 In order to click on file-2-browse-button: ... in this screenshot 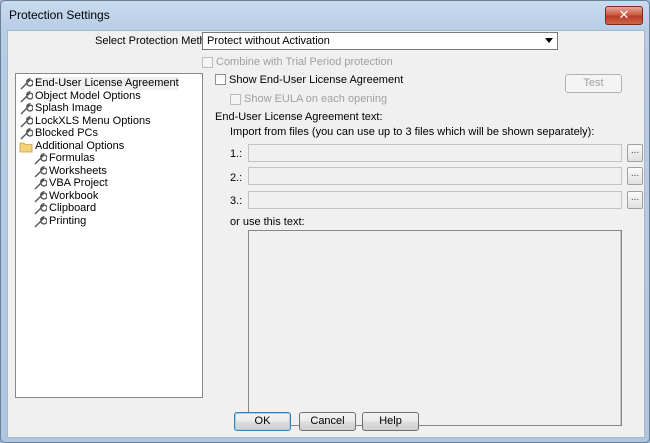, I will do `click(635, 176)`.